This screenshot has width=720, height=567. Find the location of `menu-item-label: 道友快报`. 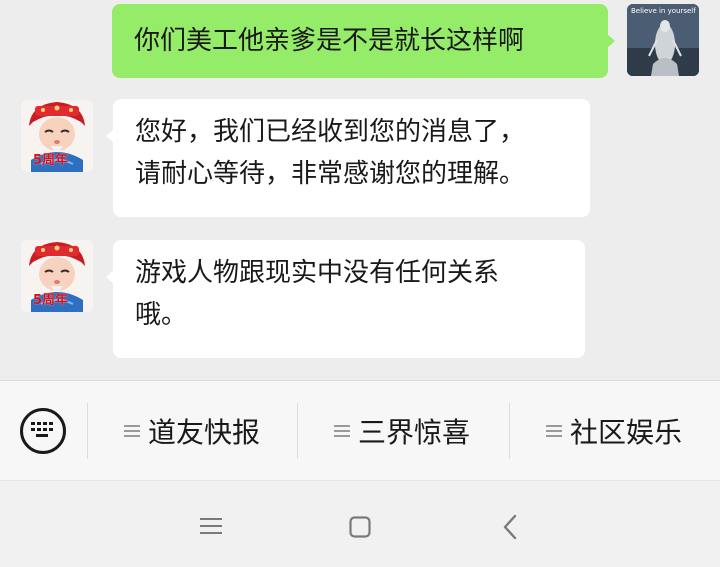

menu-item-label: 道友快报 is located at coordinates (204, 432).